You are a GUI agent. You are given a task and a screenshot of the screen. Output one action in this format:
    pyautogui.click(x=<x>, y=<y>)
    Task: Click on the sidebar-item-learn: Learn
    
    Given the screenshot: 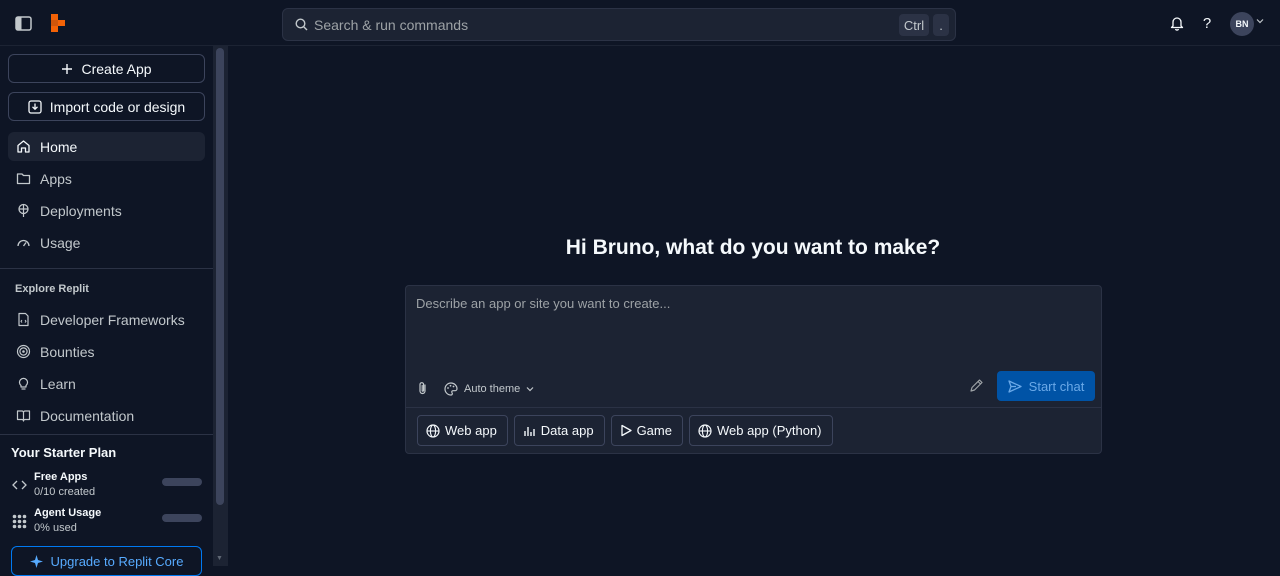 What is the action you would take?
    pyautogui.click(x=106, y=383)
    